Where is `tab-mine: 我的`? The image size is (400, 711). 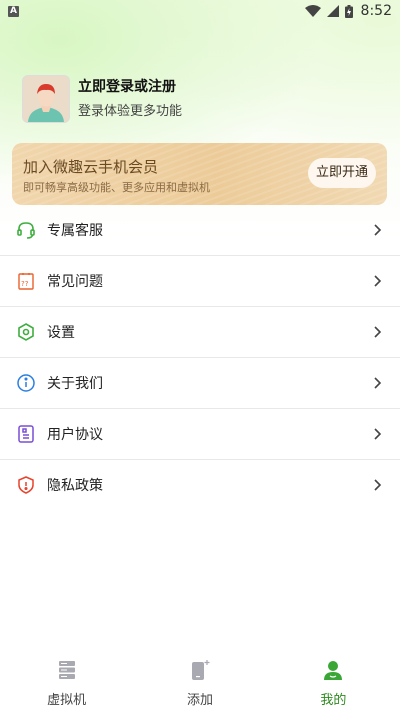 tab-mine: 我的 is located at coordinates (333, 682).